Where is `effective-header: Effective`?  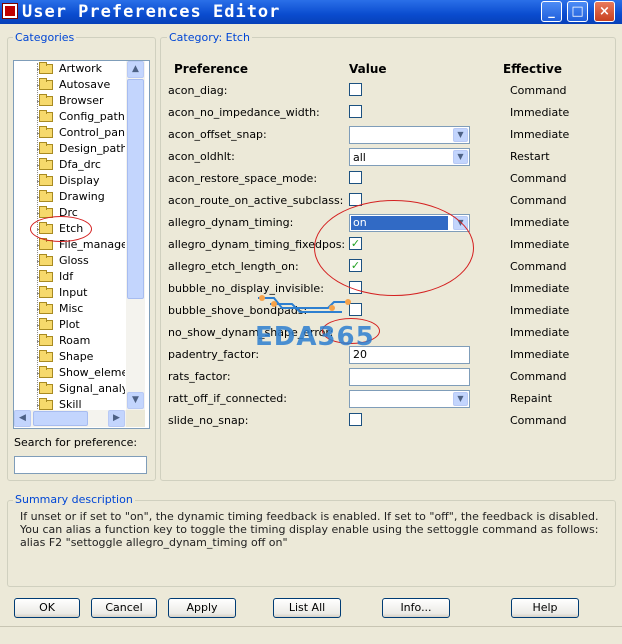 effective-header: Effective is located at coordinates (532, 69).